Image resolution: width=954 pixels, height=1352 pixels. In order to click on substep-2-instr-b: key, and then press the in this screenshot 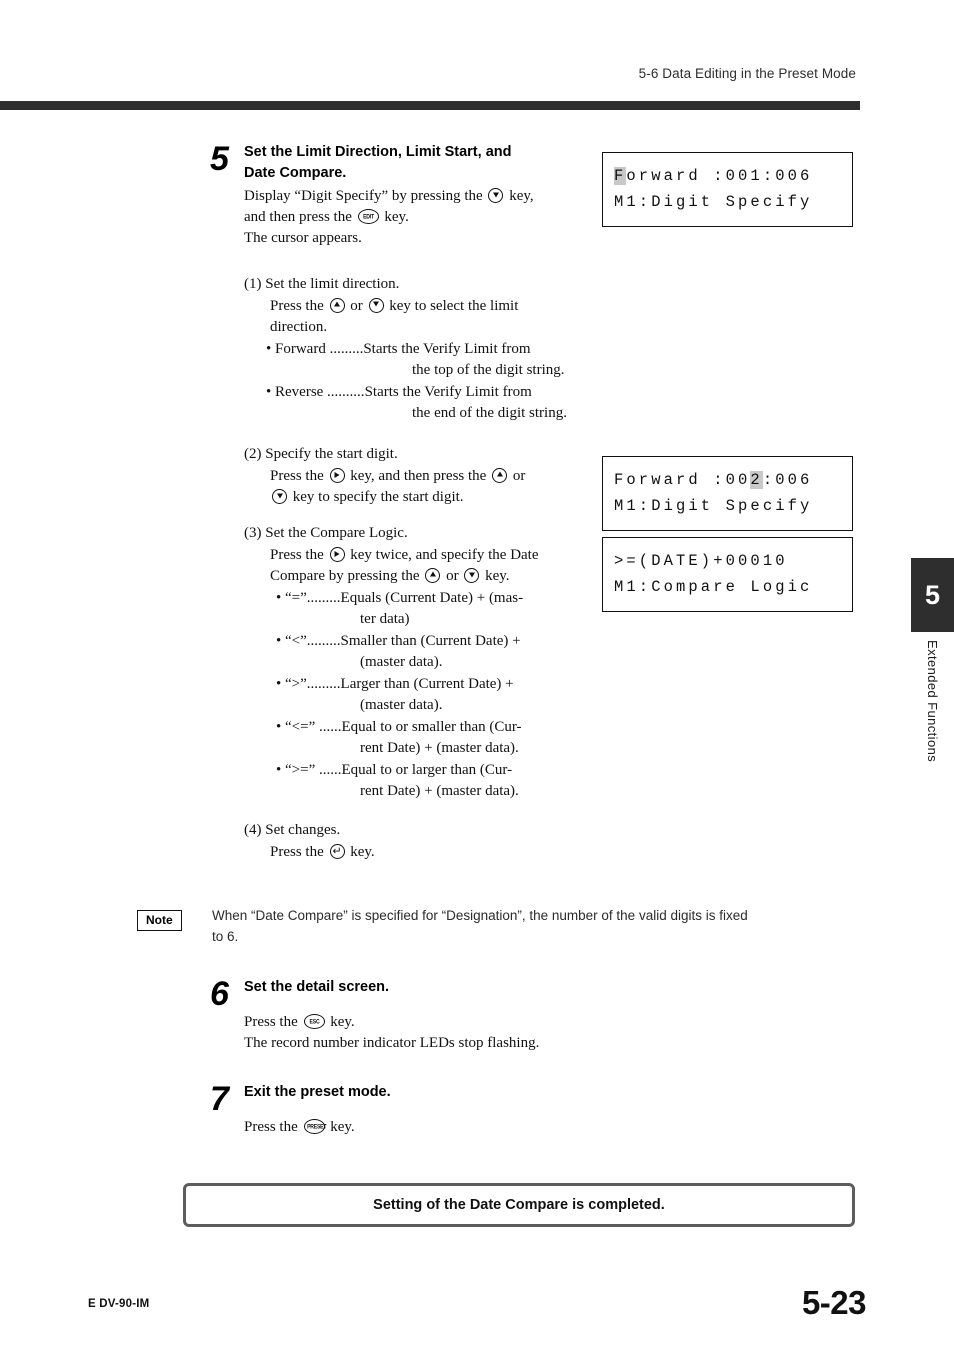, I will do `click(418, 475)`.